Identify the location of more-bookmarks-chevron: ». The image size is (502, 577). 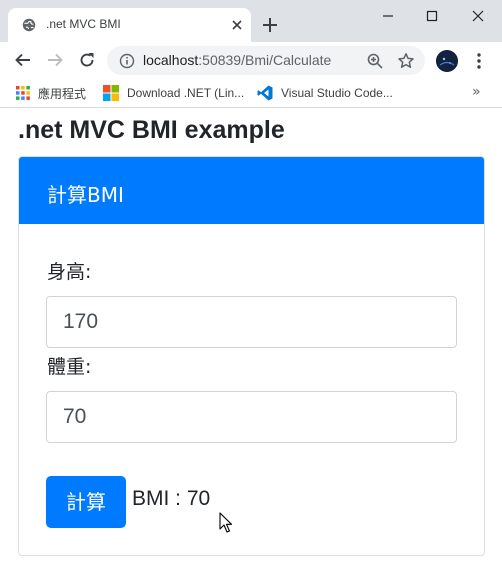
(476, 92).